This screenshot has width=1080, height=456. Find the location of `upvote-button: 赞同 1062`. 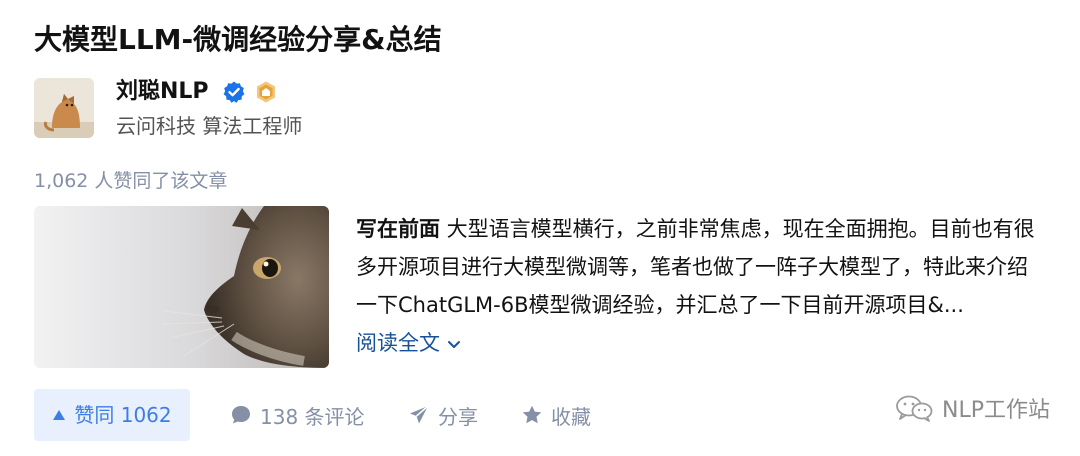

upvote-button: 赞同 1062 is located at coordinates (112, 415).